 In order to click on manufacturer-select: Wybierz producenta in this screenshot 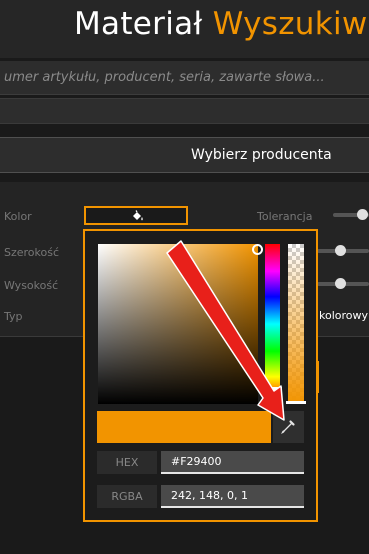, I will do `click(184, 155)`.